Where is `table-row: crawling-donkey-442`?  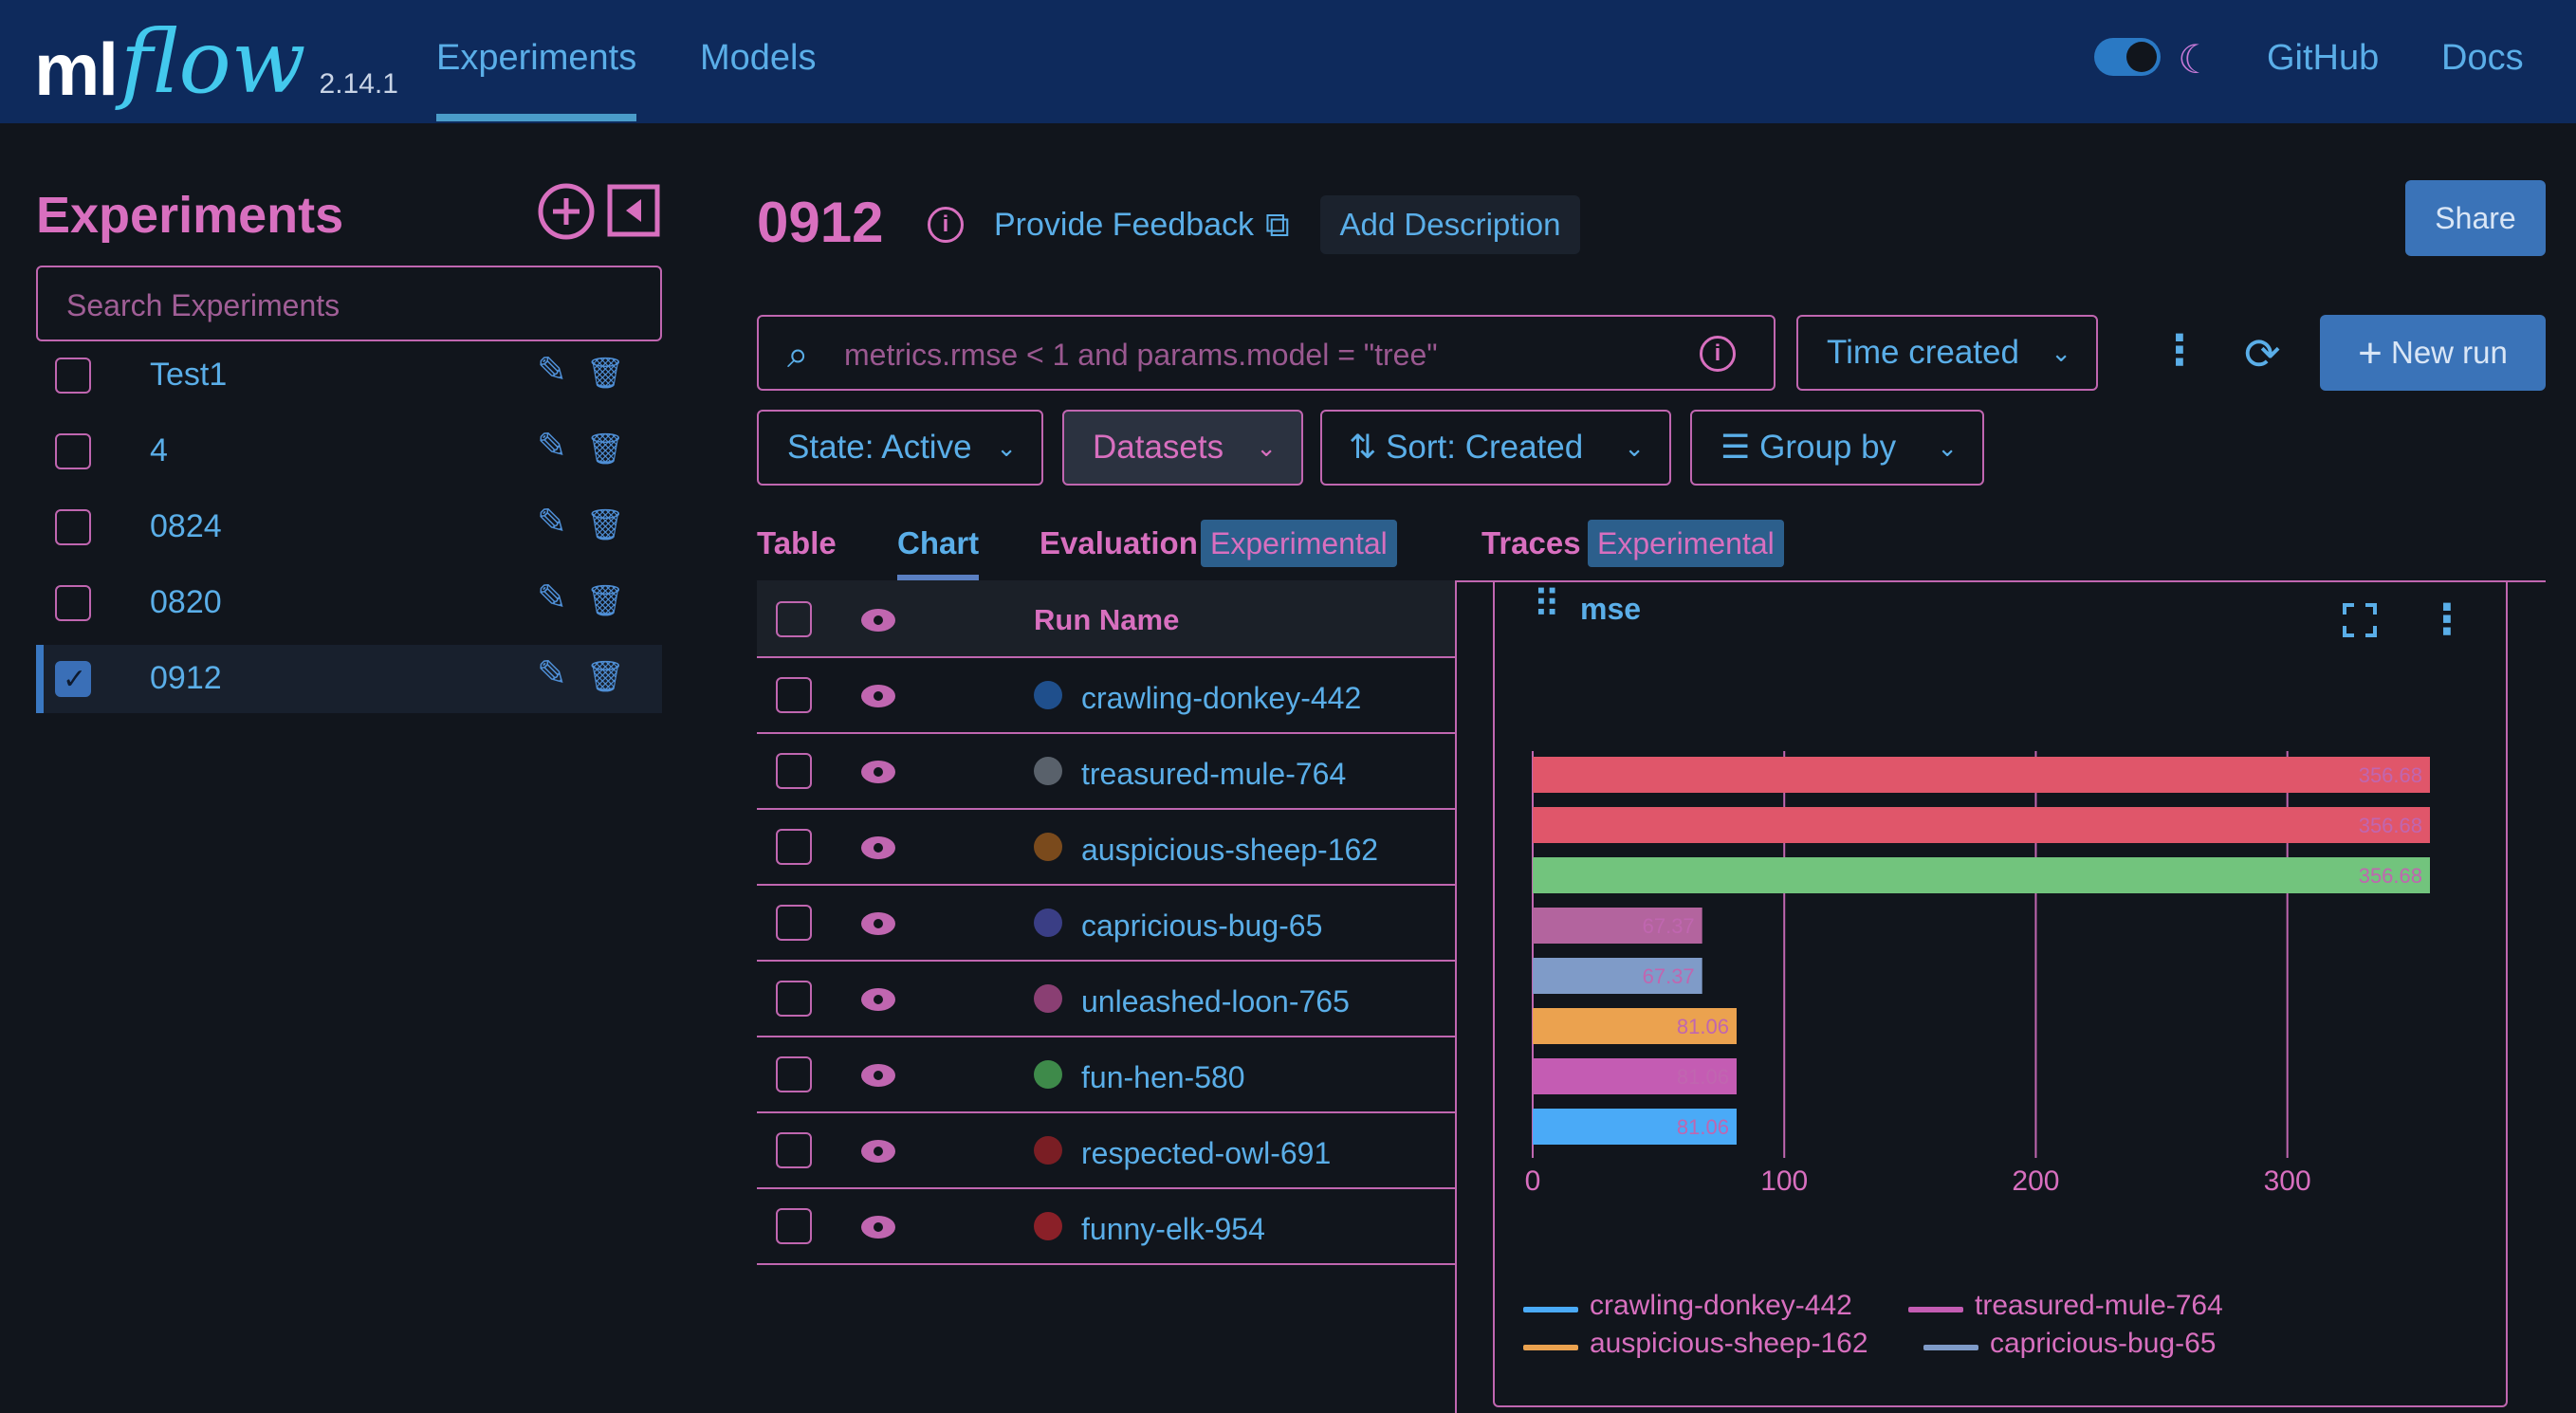 table-row: crawling-donkey-442 is located at coordinates (1106, 696).